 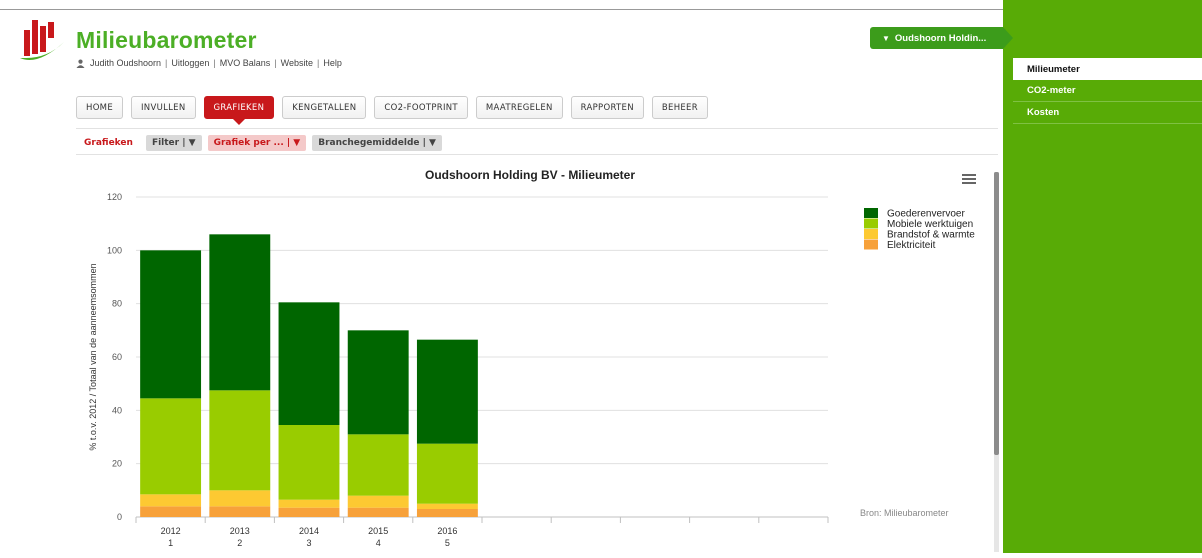 I want to click on side-item-milieumeter: Milieumeter, so click(x=1107, y=69).